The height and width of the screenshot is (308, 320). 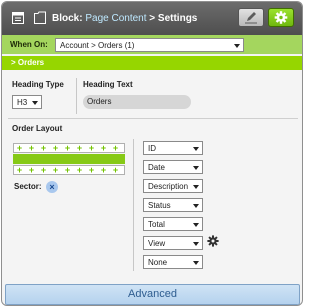 What do you see at coordinates (108, 84) in the screenshot?
I see `heading-text-label: Heading Text` at bounding box center [108, 84].